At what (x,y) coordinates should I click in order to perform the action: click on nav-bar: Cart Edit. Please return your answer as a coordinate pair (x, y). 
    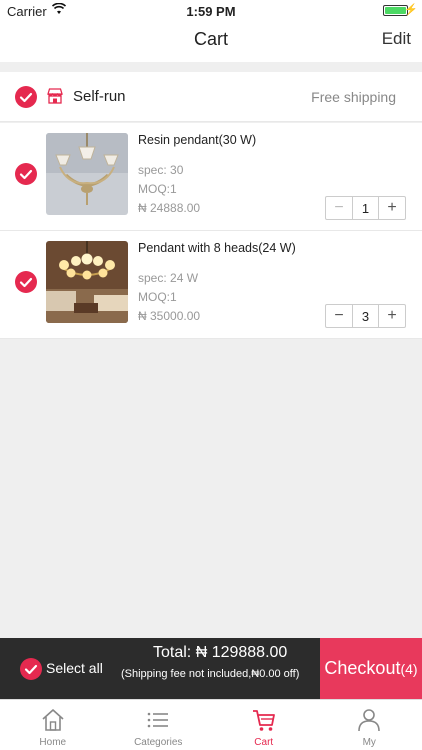
    Looking at the image, I should click on (211, 42).